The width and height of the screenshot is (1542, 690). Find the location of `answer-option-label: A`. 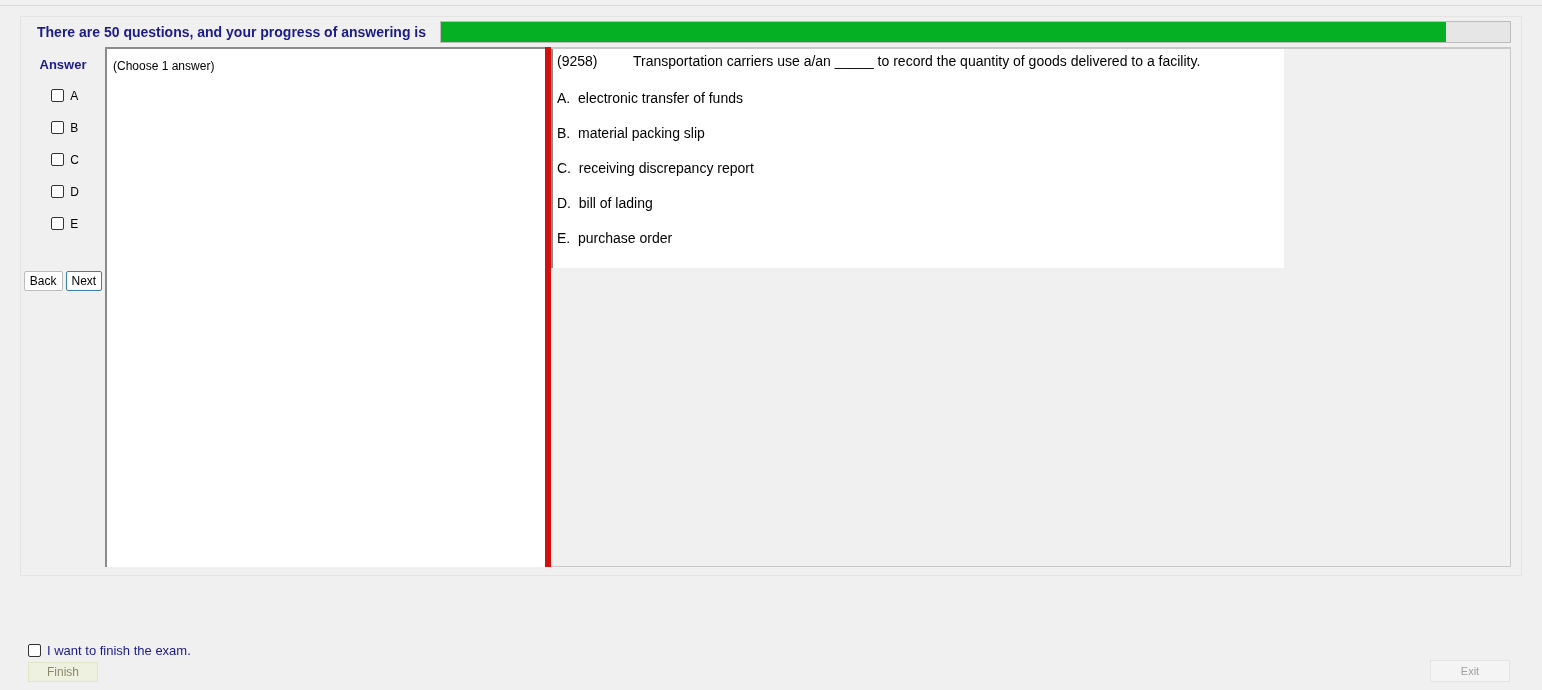

answer-option-label: A is located at coordinates (74, 96).